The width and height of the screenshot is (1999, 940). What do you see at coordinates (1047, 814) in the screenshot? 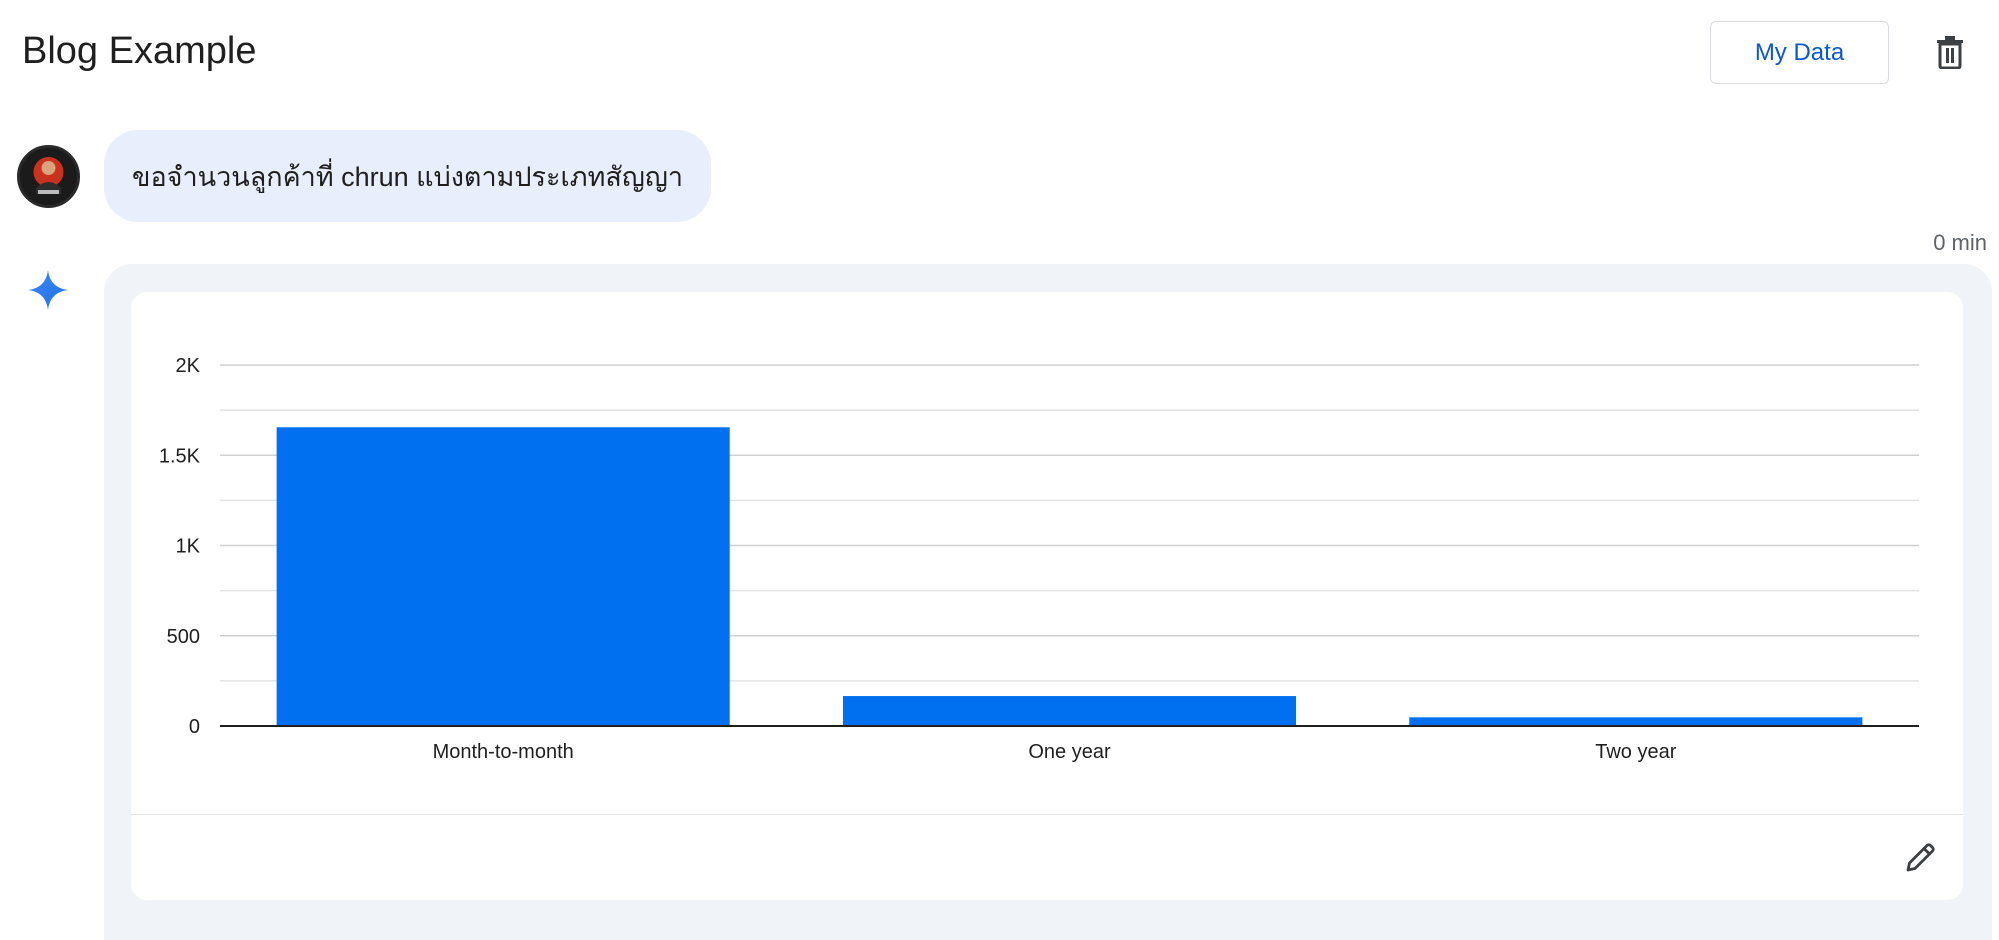
I see `chart-divider` at bounding box center [1047, 814].